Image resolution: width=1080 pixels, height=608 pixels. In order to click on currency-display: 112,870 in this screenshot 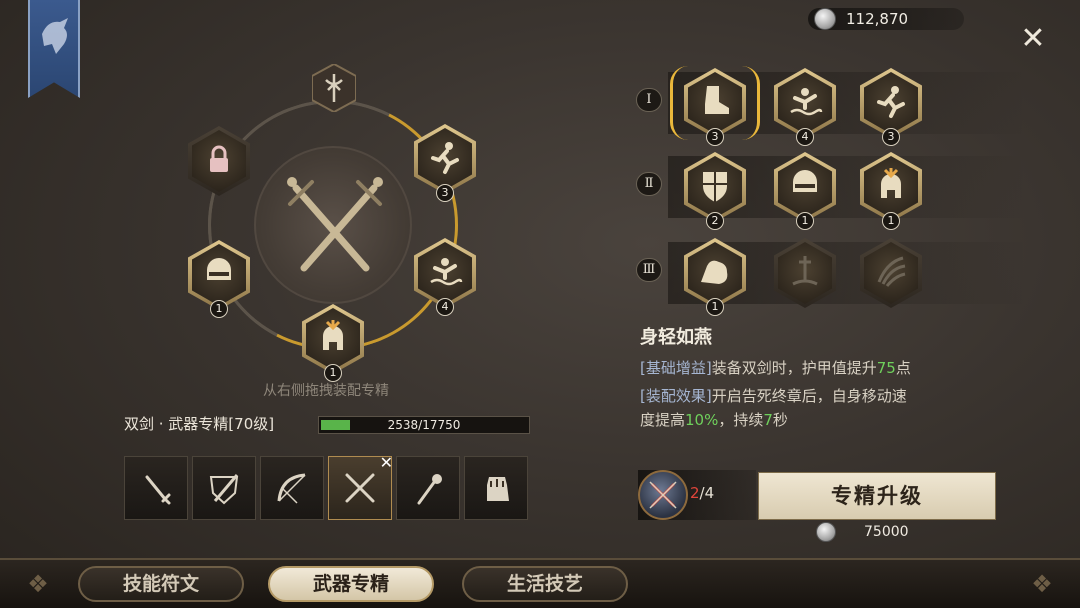, I will do `click(886, 19)`.